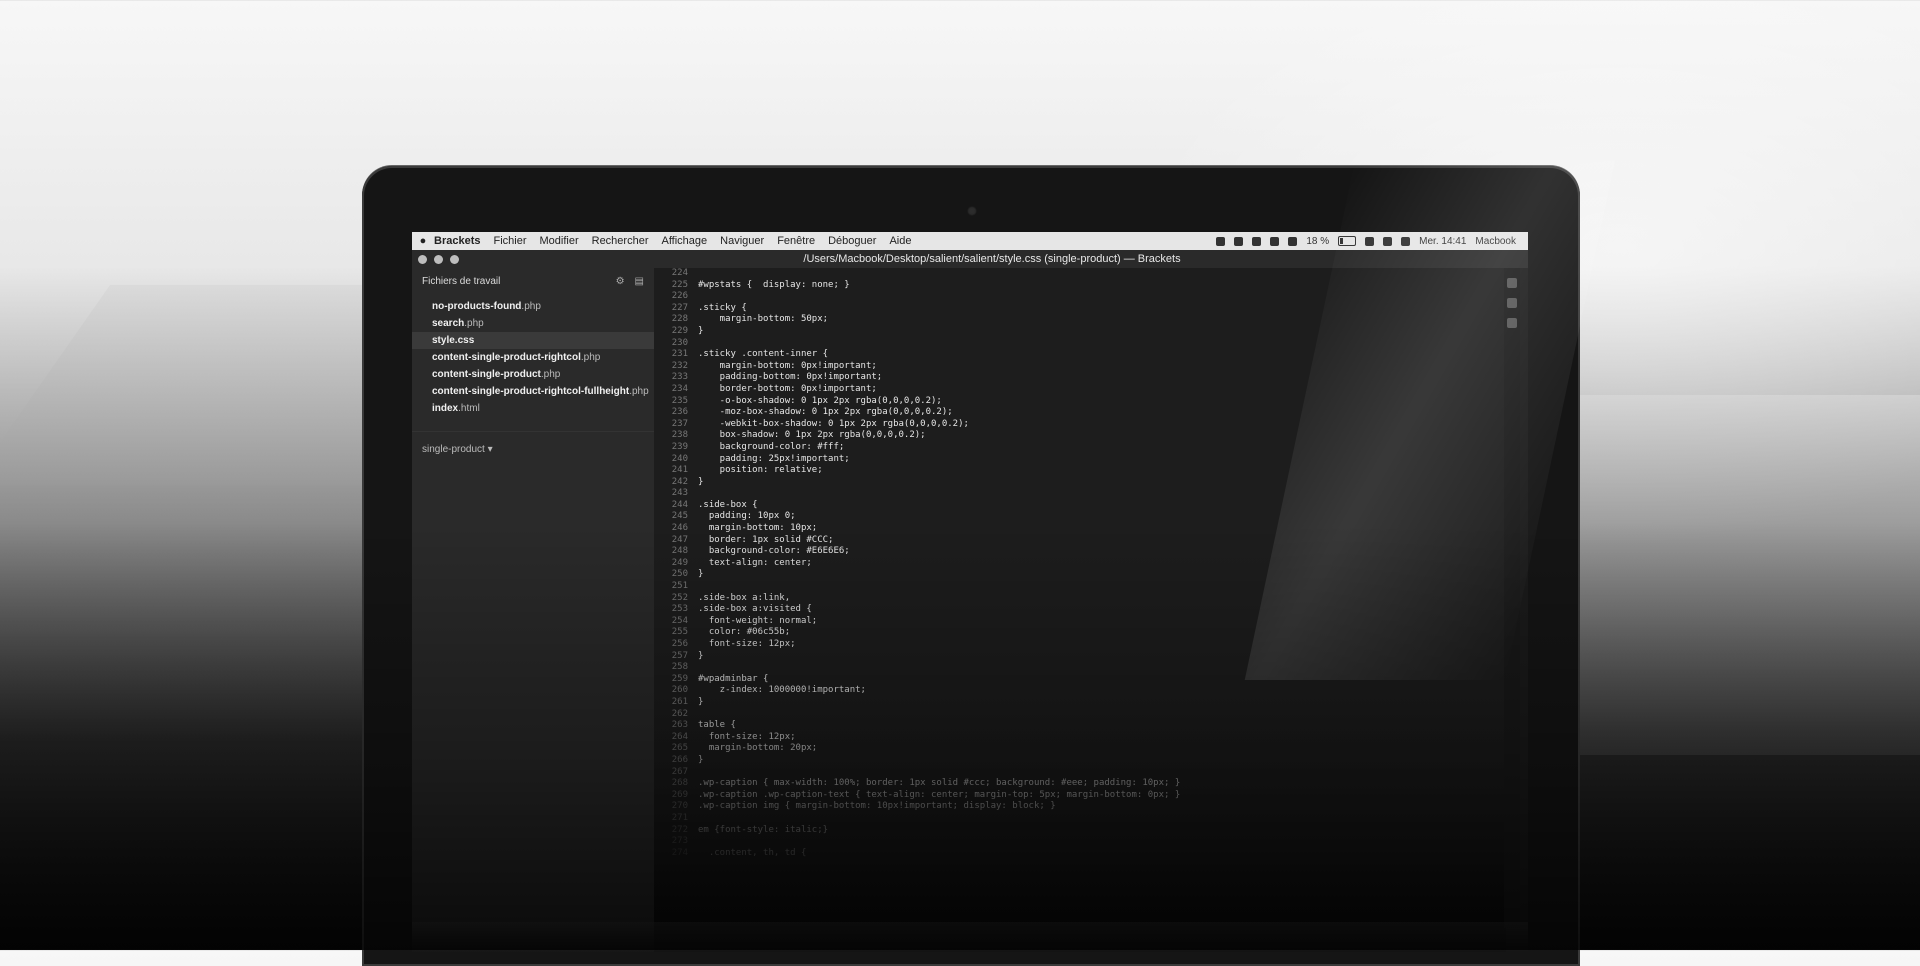 This screenshot has width=1920, height=966. Describe the element at coordinates (684, 241) in the screenshot. I see `menu-affichage: Affichage` at that location.